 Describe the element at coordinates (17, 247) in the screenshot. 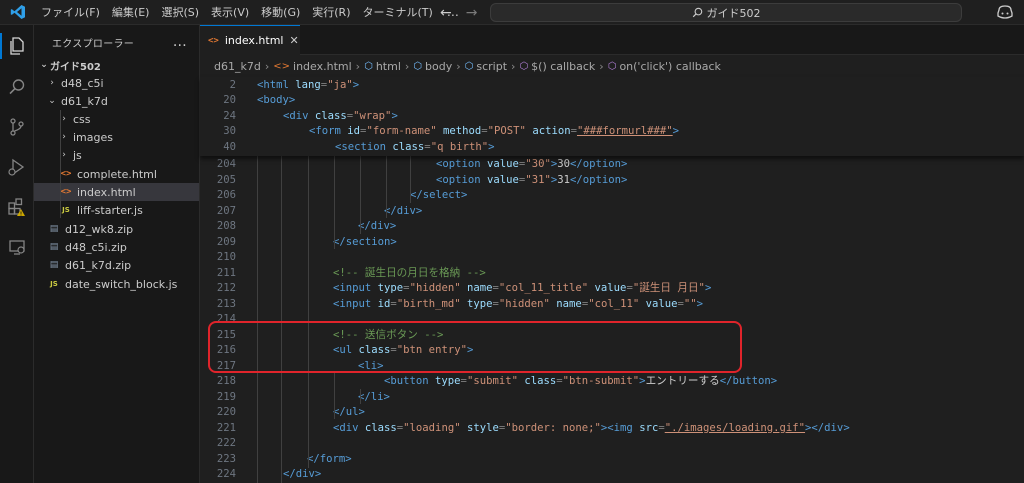

I see `remote-explorer-icon` at that location.